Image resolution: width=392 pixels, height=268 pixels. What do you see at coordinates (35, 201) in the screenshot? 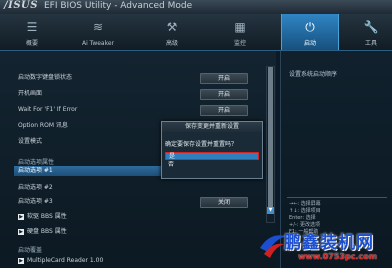
I see `boot-option-label: 启动选项 #3` at bounding box center [35, 201].